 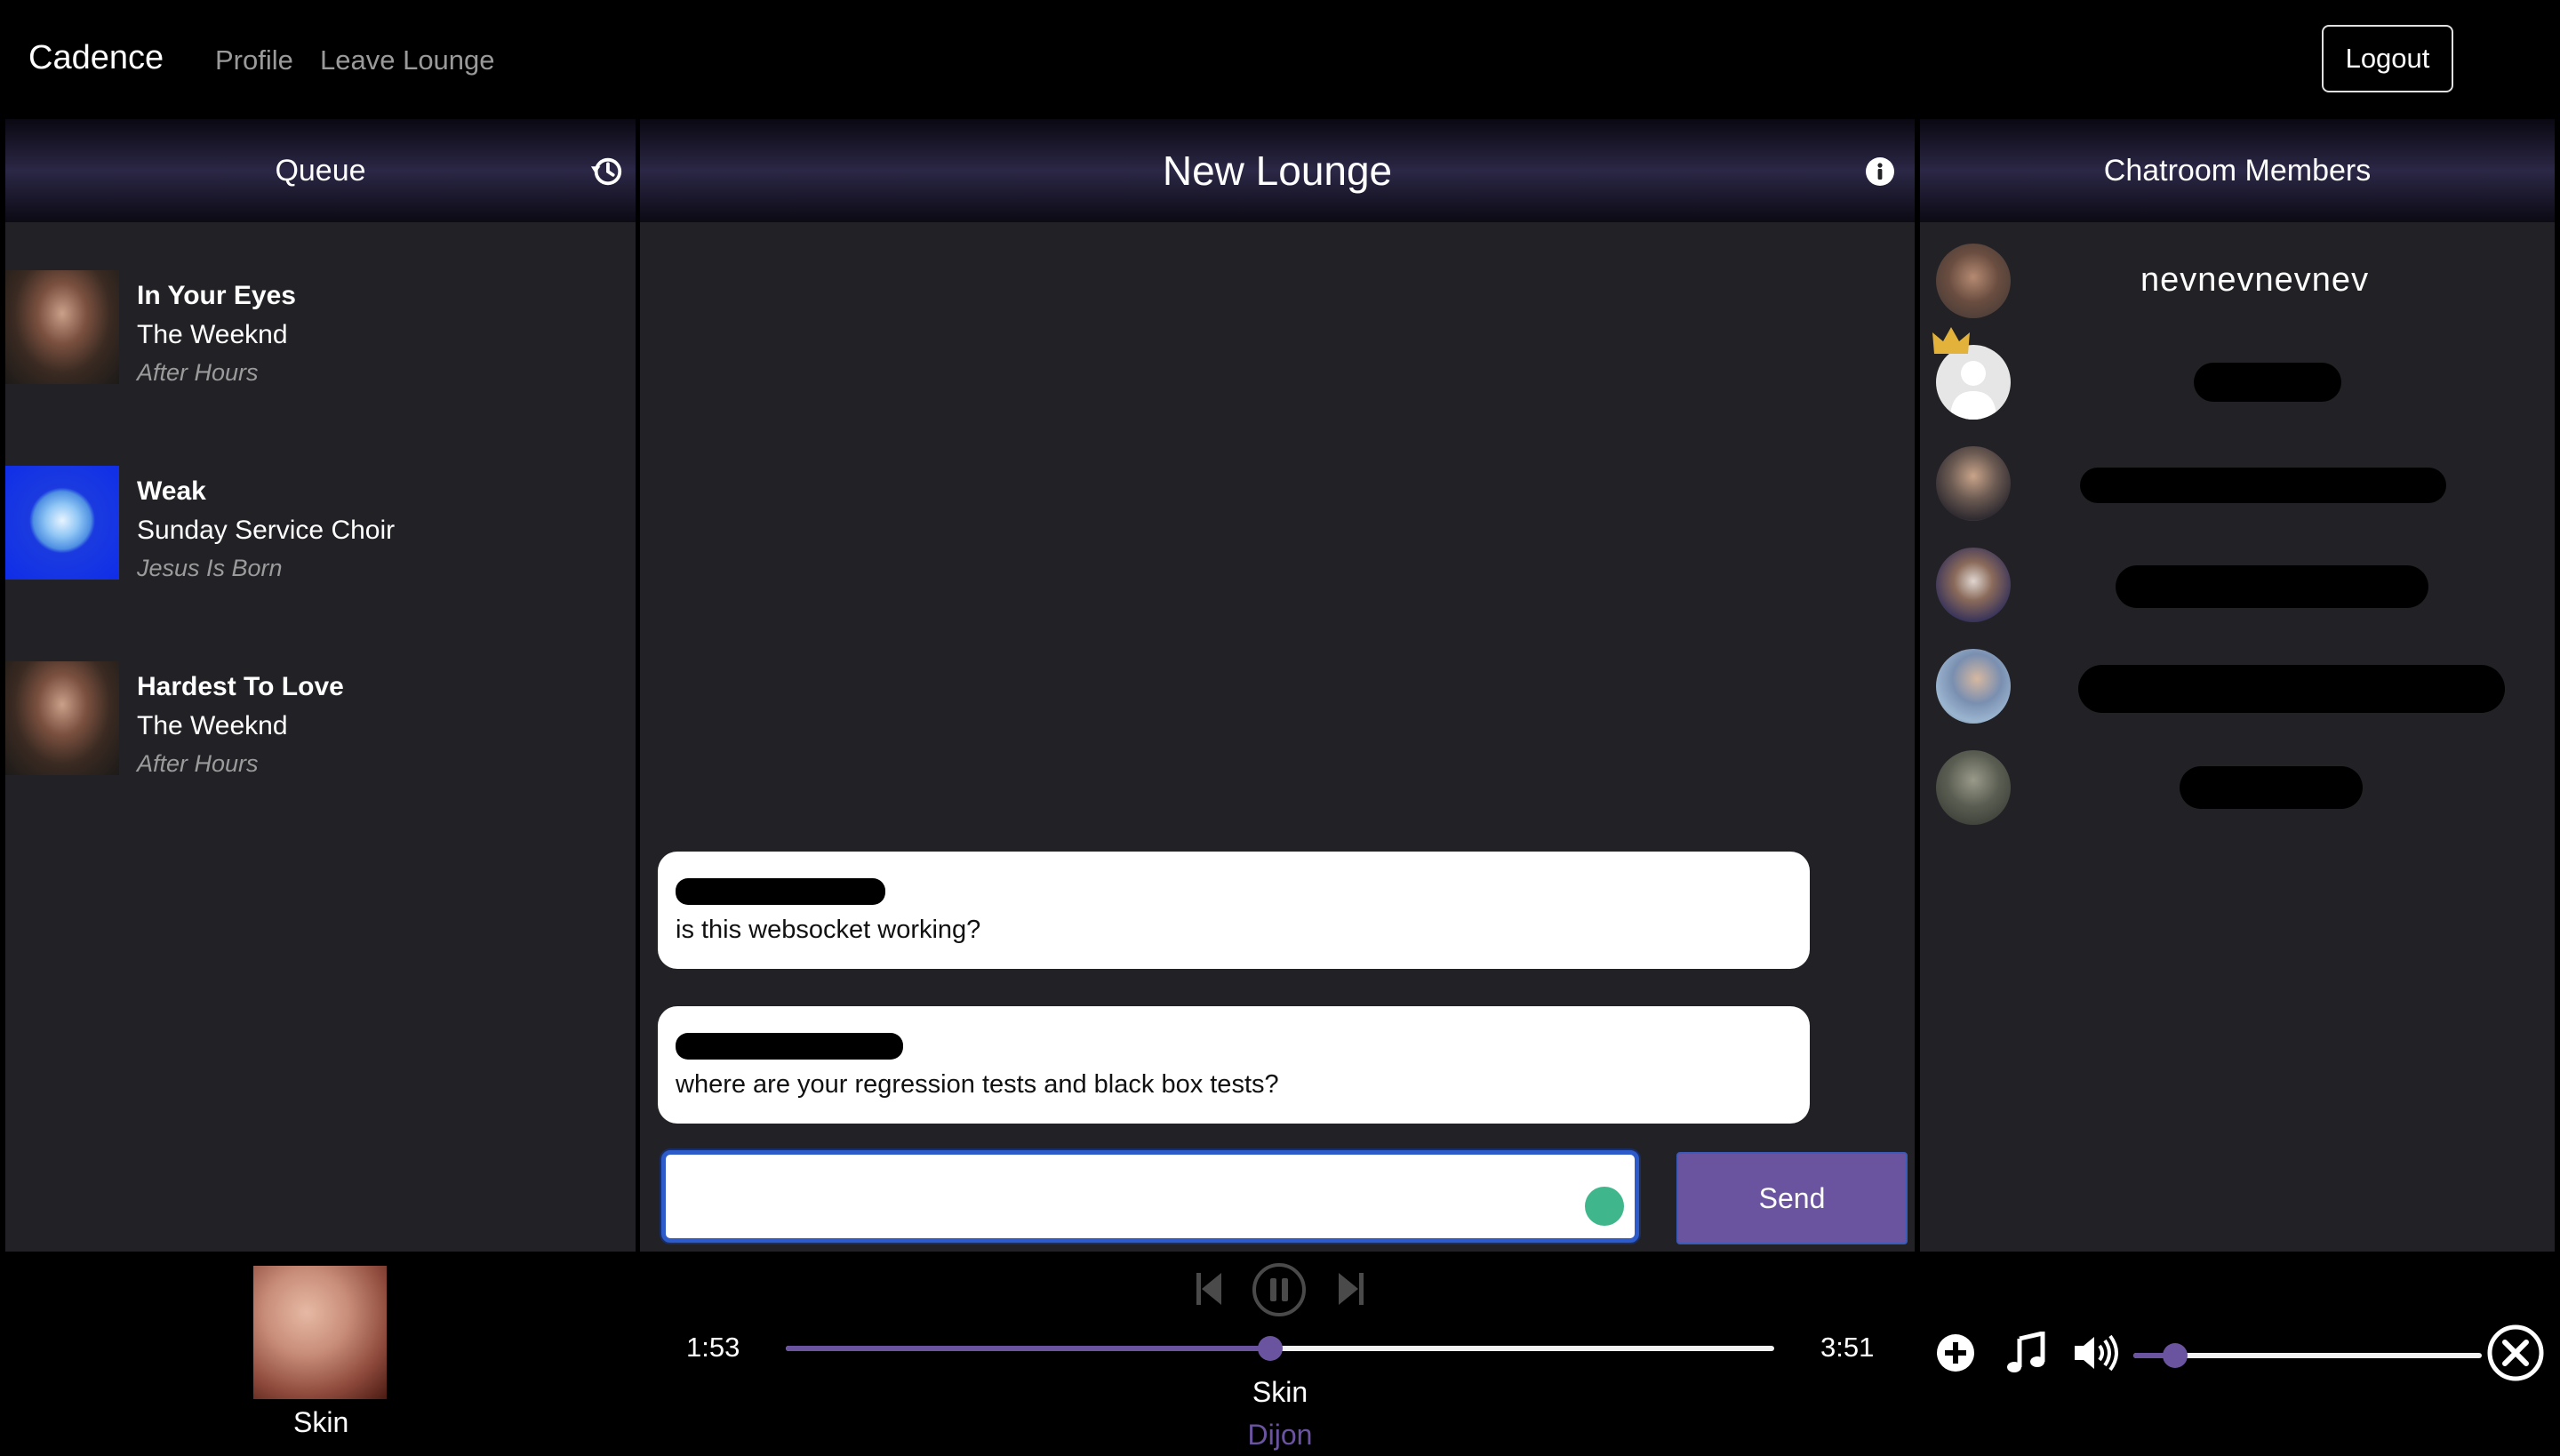 I want to click on pause-button, so click(x=1279, y=1289).